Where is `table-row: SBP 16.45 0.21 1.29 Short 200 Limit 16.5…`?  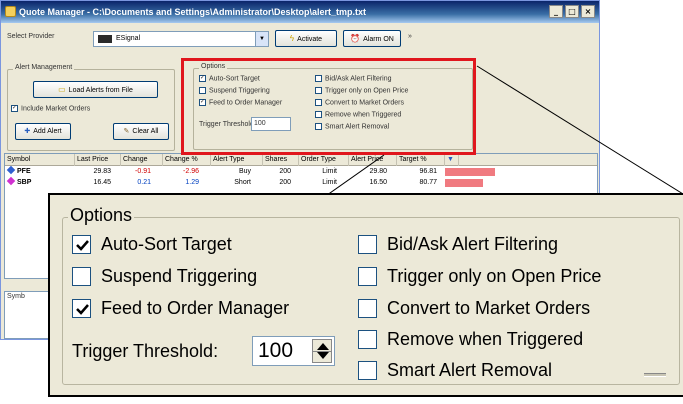
table-row: SBP 16.45 0.21 1.29 Short 200 Limit 16.5… is located at coordinates (301, 182).